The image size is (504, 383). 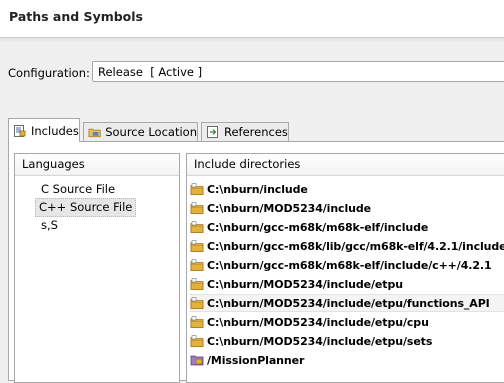 What do you see at coordinates (78, 189) in the screenshot?
I see `language-item-c: C Source File` at bounding box center [78, 189].